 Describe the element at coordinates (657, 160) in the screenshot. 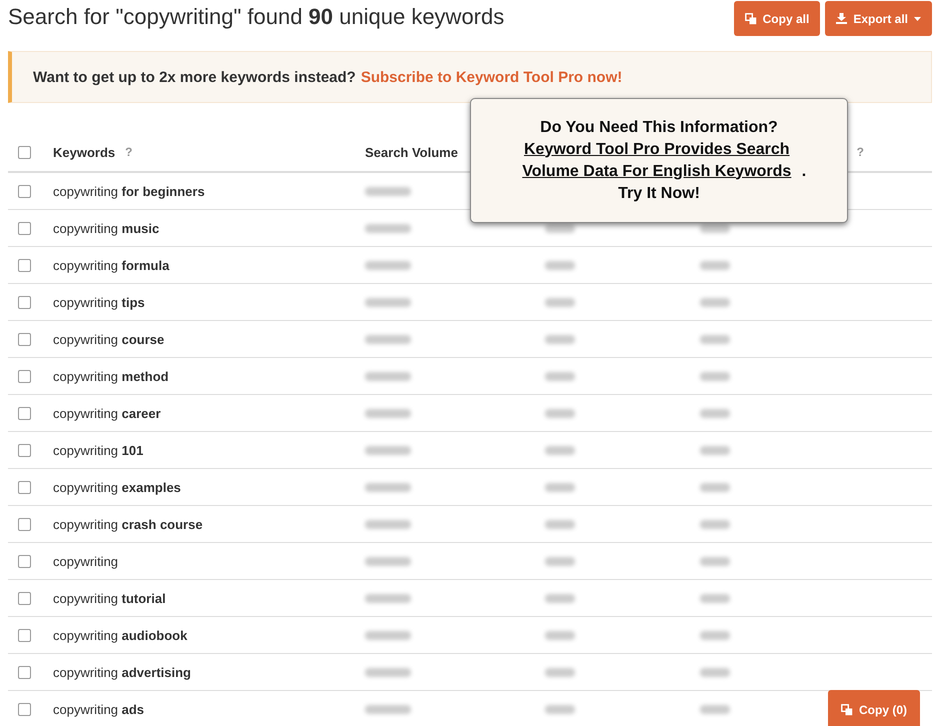

I see `popup-link: Keyword Tool Pro Provides Search Volume Data For English Keywords` at that location.